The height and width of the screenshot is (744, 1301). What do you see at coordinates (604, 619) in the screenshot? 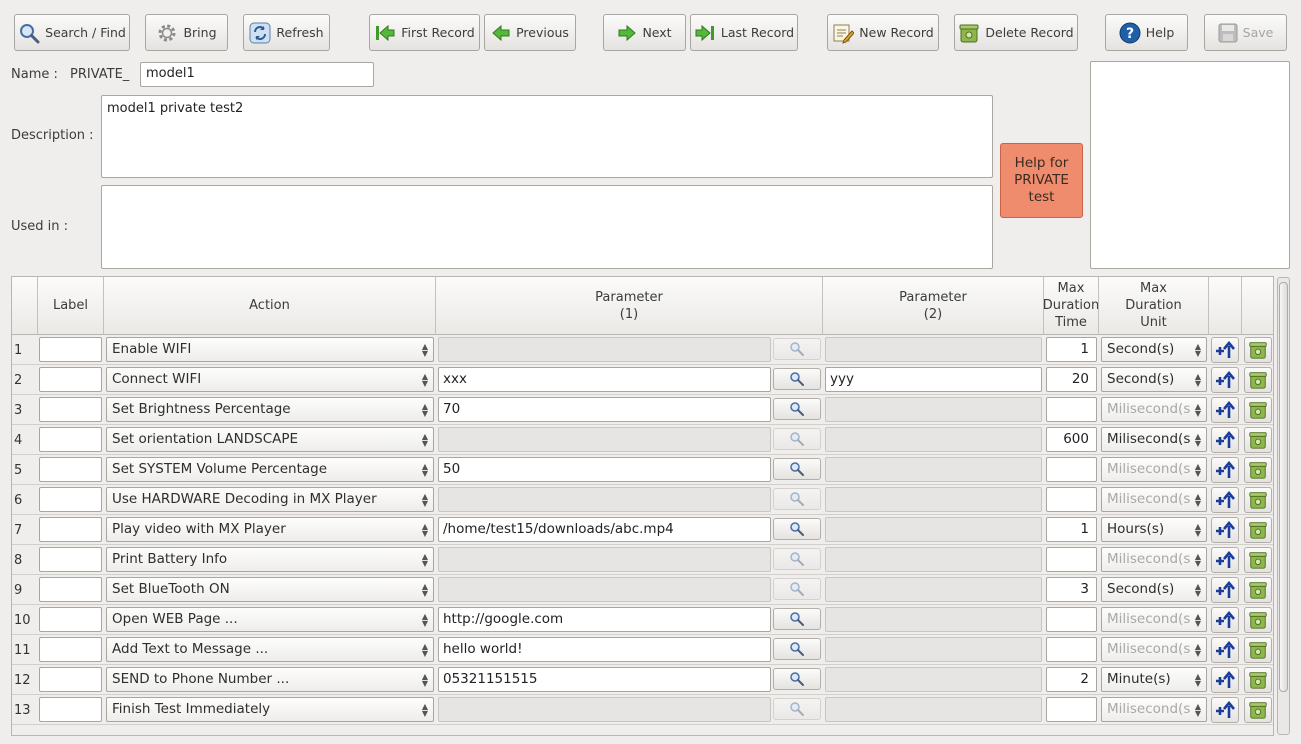
I see `parameter-1-input: http://google.com` at bounding box center [604, 619].